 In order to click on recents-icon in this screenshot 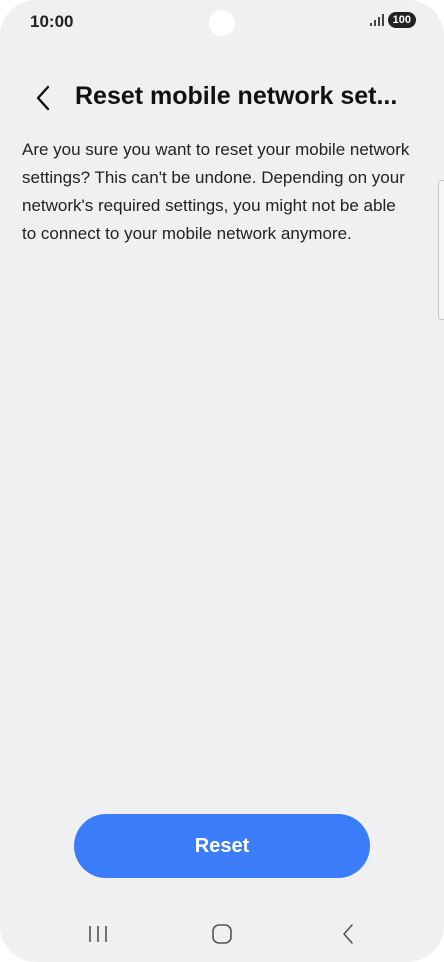, I will do `click(98, 934)`.